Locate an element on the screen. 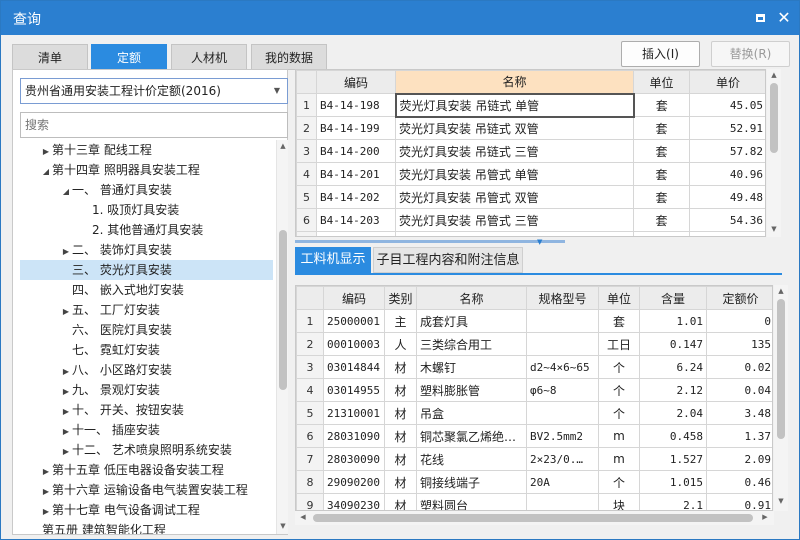 This screenshot has height=540, width=800. table-cell: 2.09 is located at coordinates (739, 459).